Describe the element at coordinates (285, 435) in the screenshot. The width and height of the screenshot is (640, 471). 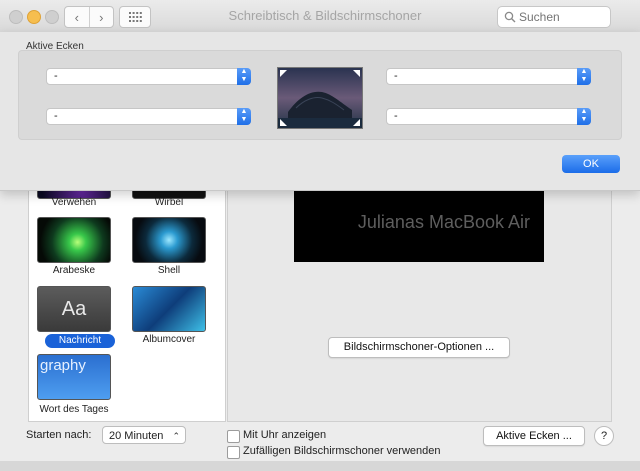
I see `show-clock-label: Mit Uhr anzeigen` at that location.